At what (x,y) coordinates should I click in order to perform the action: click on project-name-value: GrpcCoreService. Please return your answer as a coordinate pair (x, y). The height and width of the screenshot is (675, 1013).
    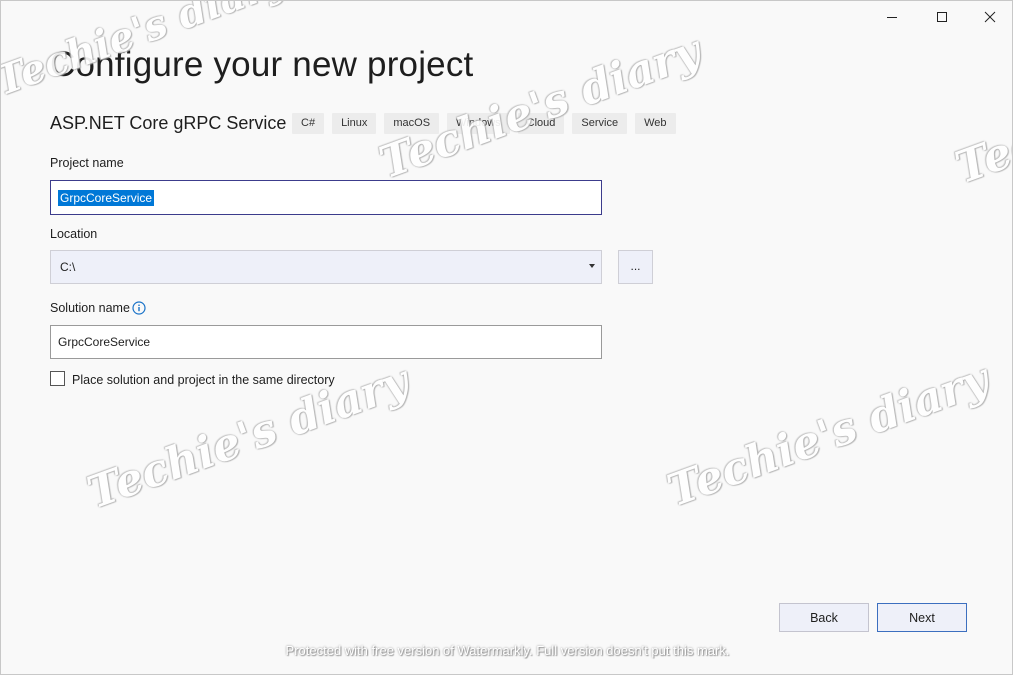
    Looking at the image, I should click on (106, 197).